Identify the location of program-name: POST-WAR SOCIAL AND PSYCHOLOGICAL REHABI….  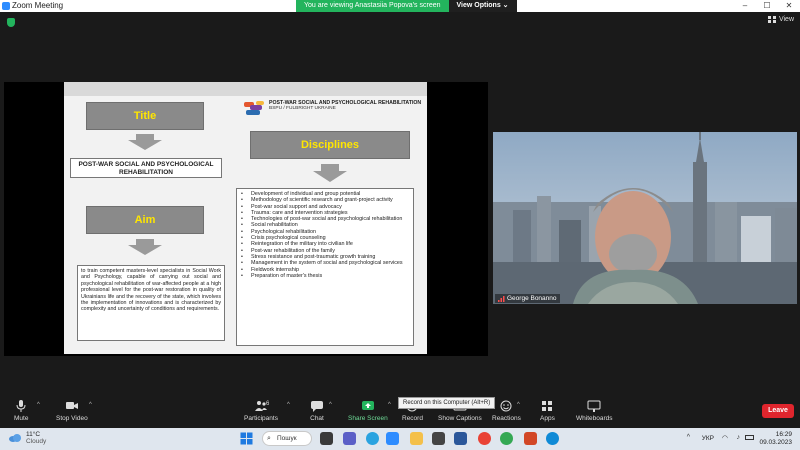
(146, 168).